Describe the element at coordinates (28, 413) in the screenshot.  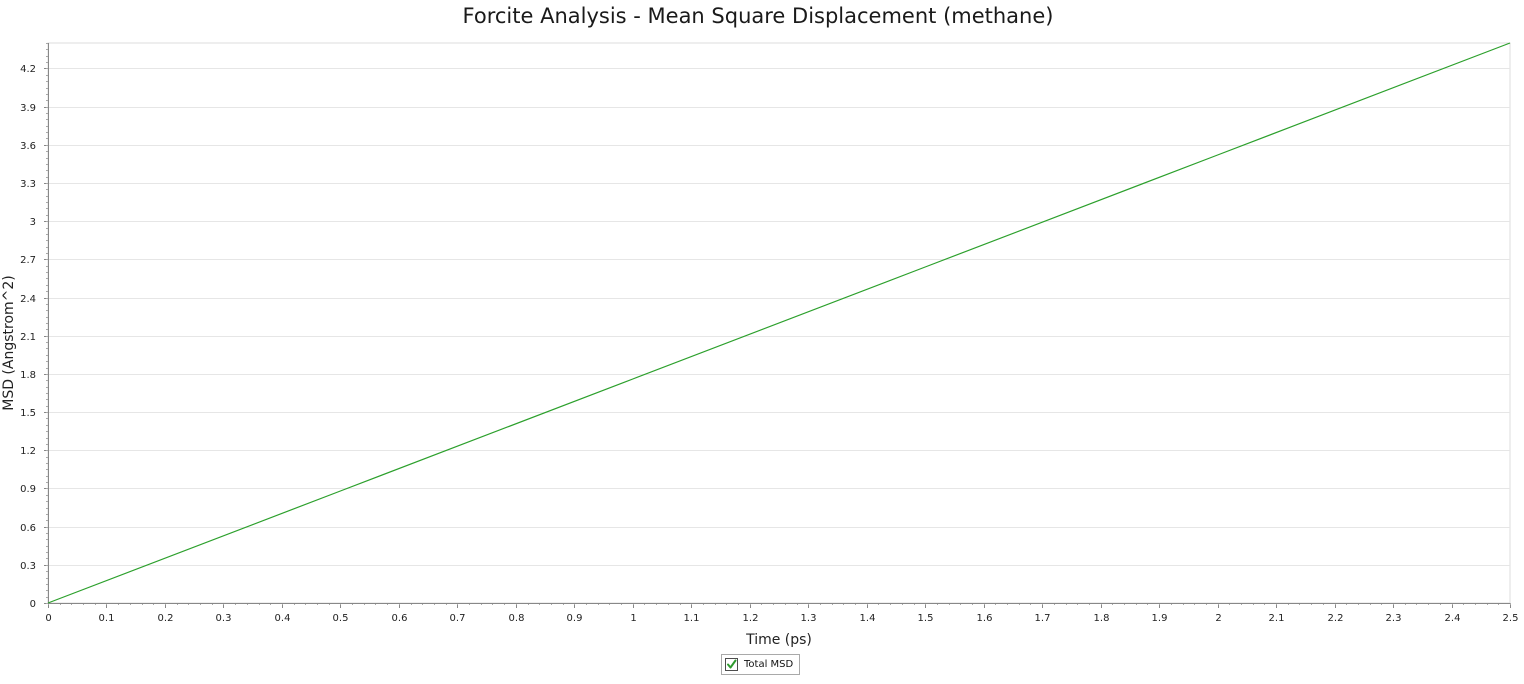
I see `y-tick-label: 1.5` at that location.